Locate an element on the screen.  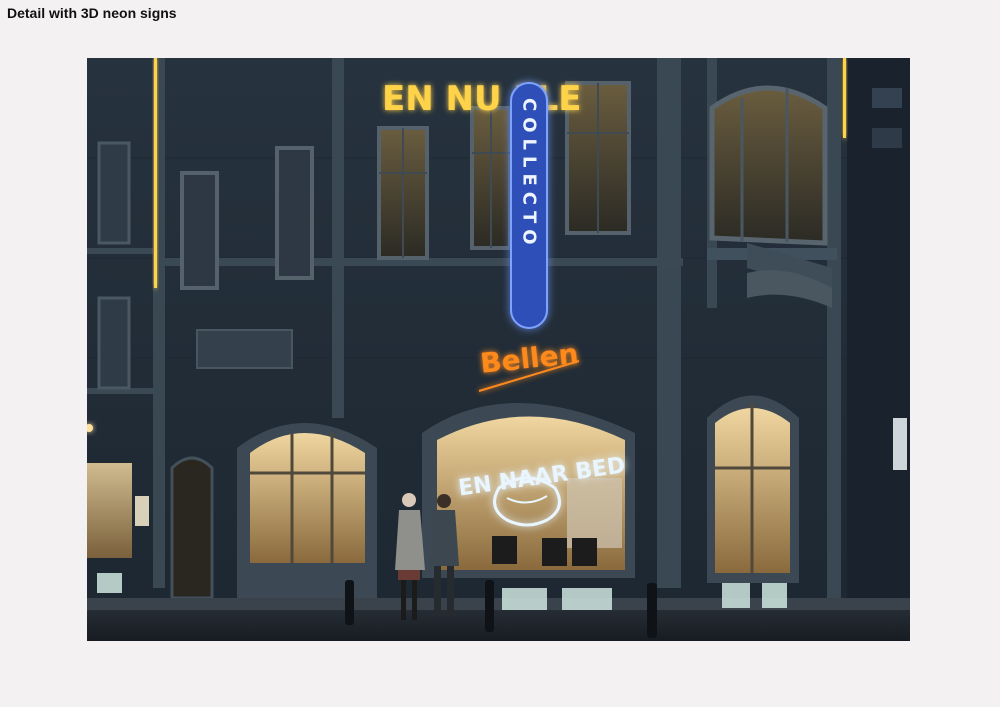
top-neon-sign: EN NU ELE is located at coordinates (482, 99).